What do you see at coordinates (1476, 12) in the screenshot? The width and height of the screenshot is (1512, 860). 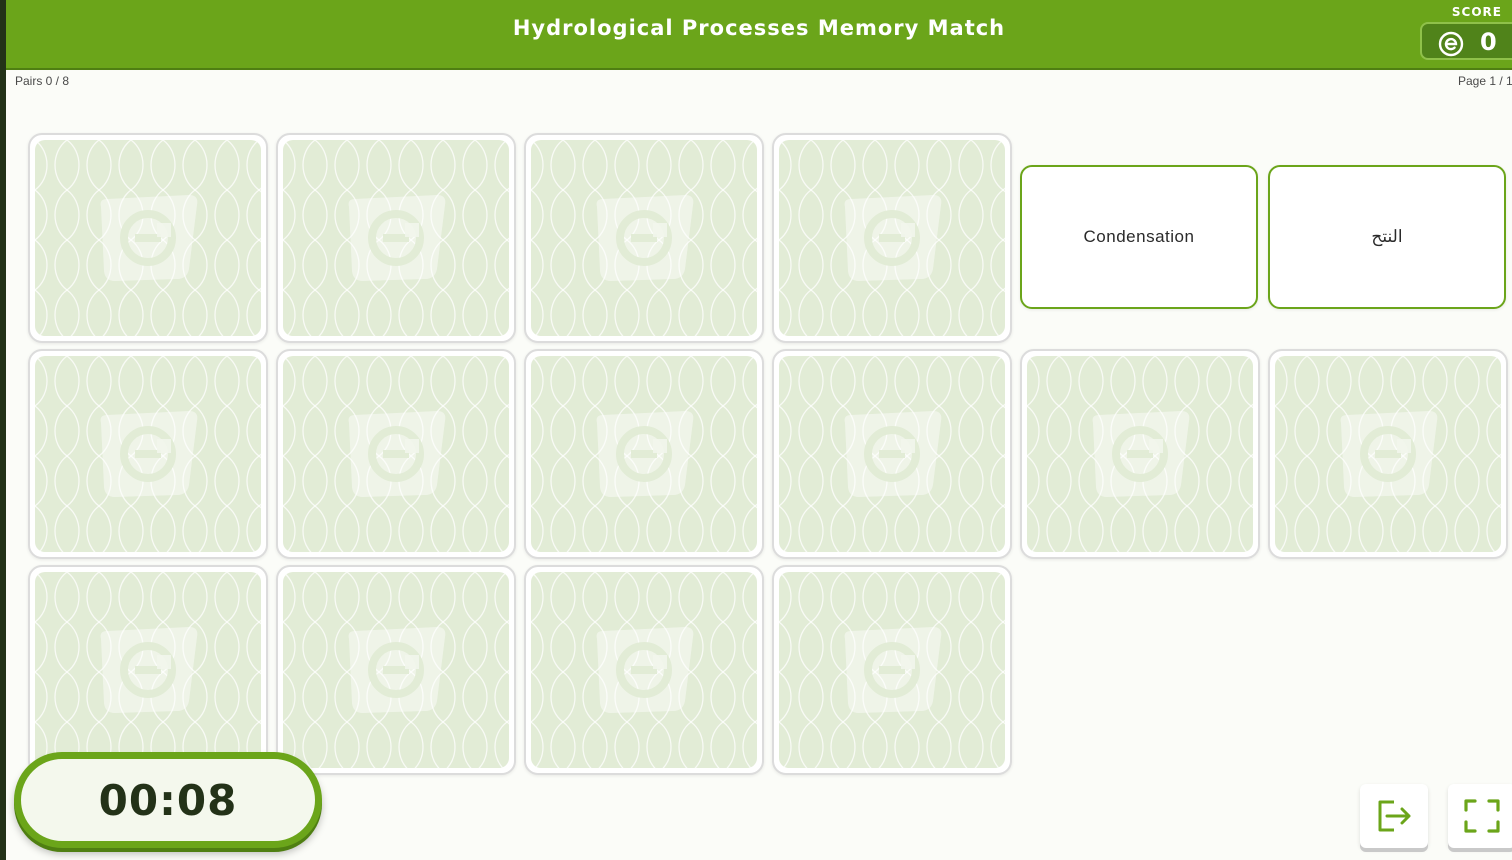 I see `score-label: SCORE` at bounding box center [1476, 12].